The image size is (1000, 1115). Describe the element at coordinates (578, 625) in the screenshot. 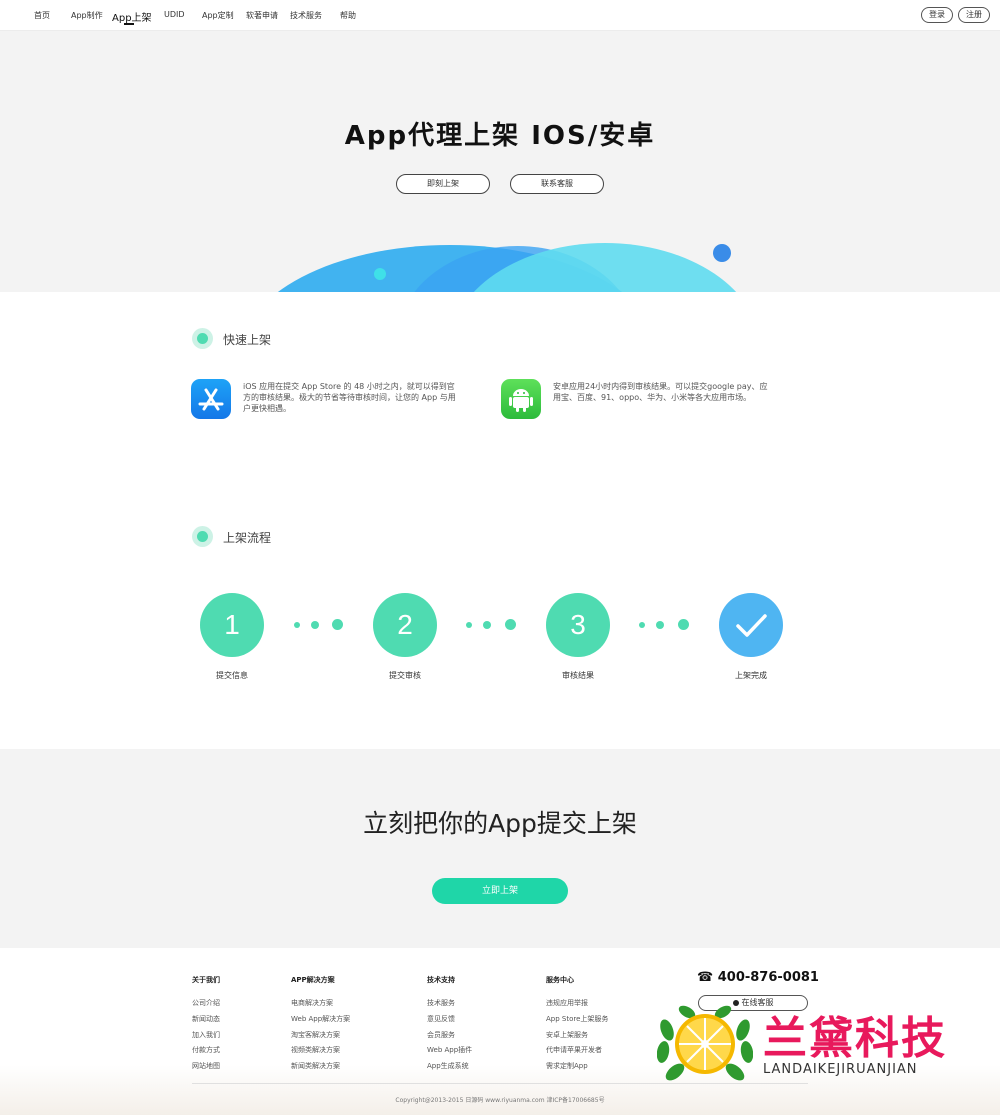

I see `step-3-circle: 3` at that location.